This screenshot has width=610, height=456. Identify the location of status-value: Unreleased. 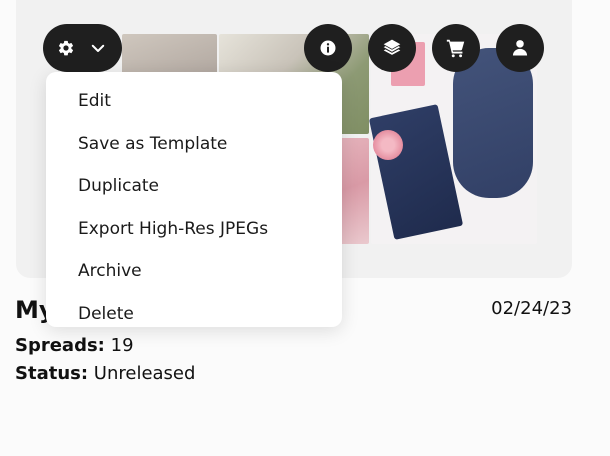
(144, 373).